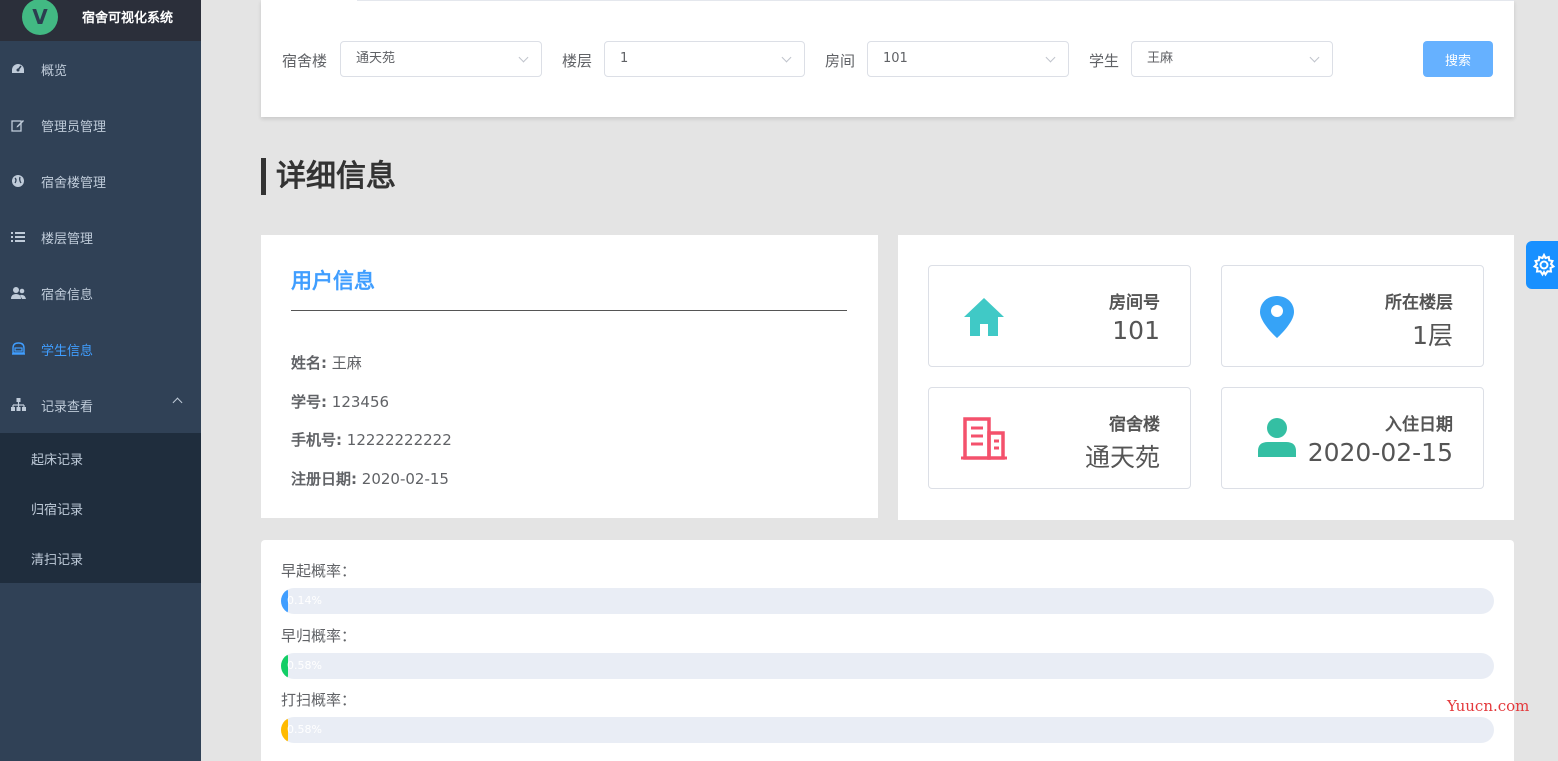 This screenshot has height=761, width=1558. I want to click on return-progress-bar: 0.58%, so click(887, 666).